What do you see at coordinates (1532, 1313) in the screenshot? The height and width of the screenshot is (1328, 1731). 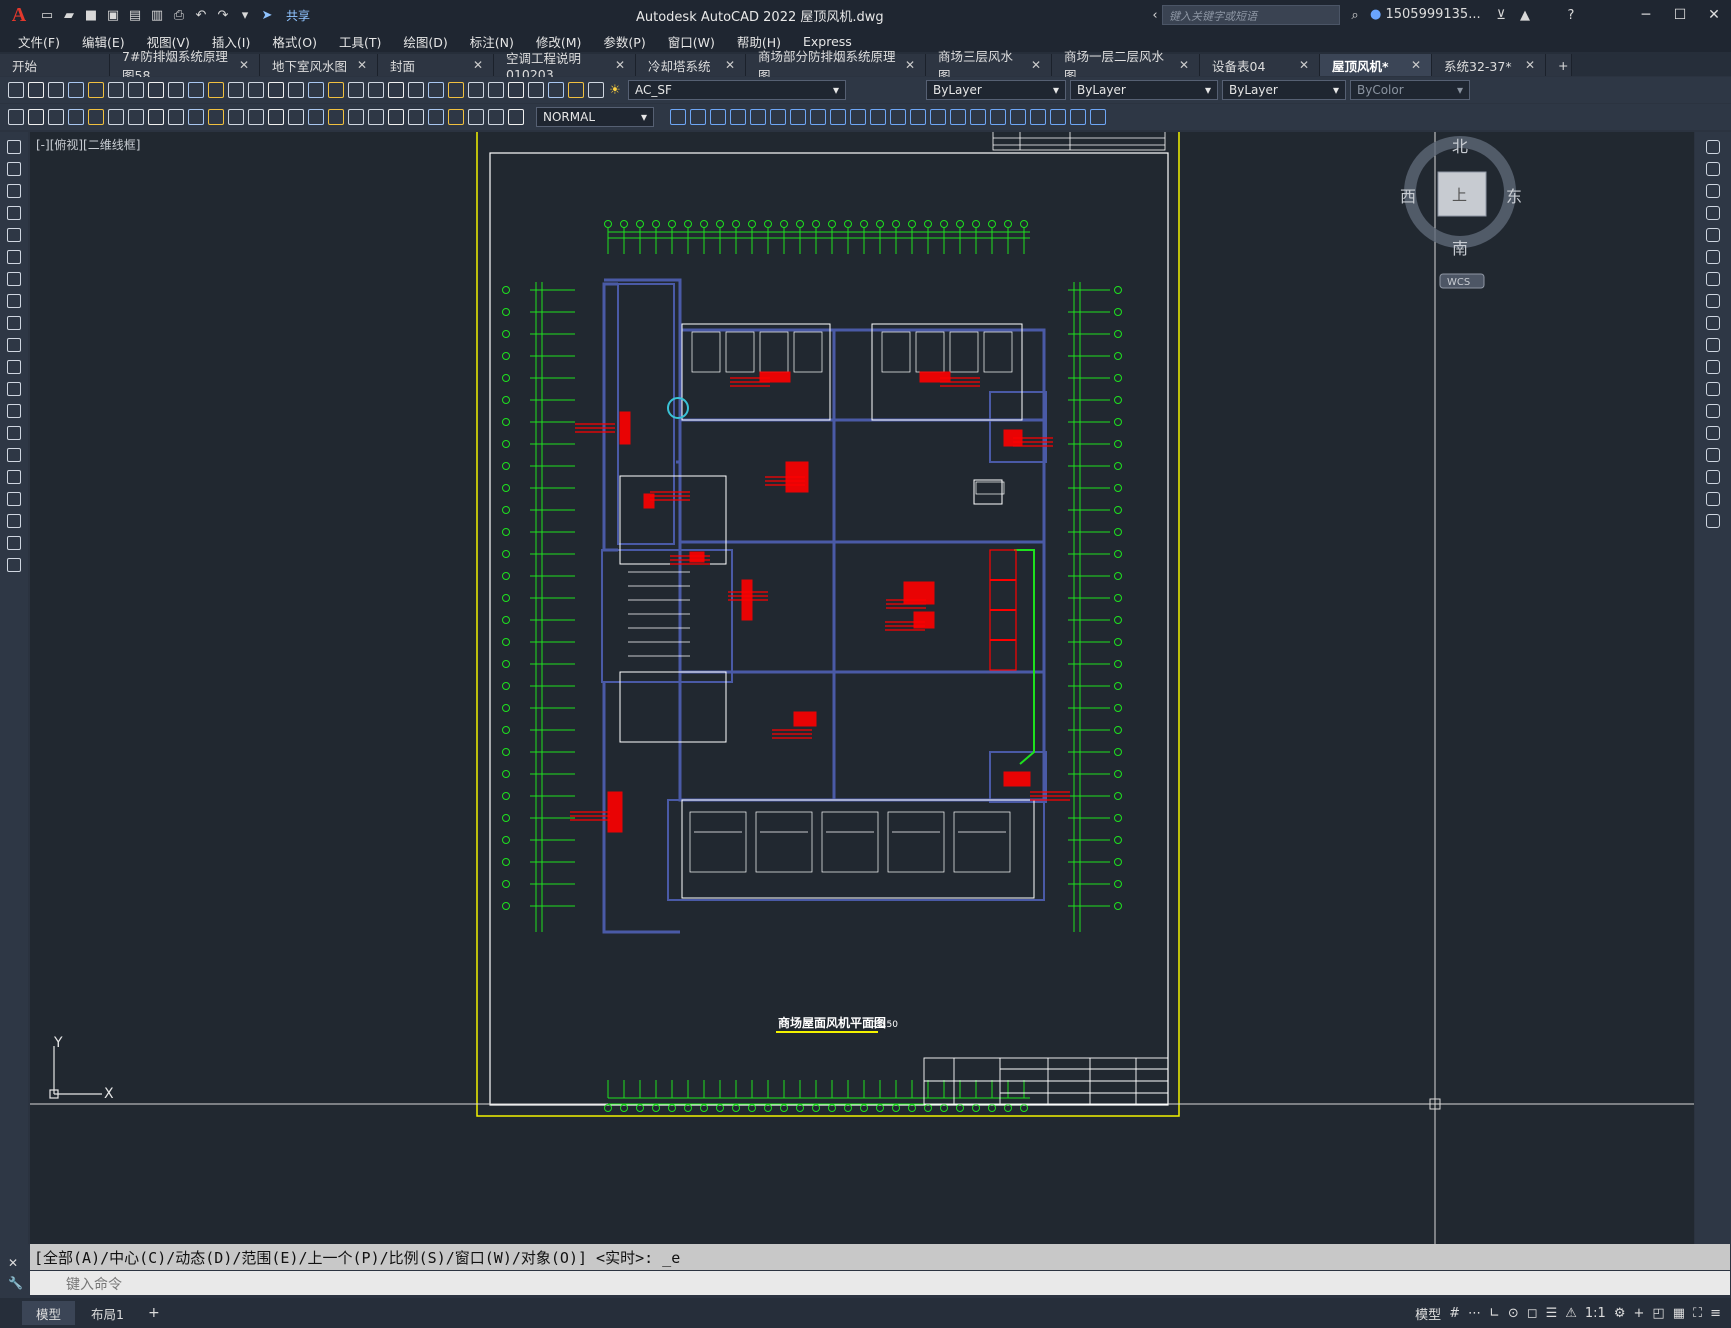 I see `osnap-icon: ◻` at bounding box center [1532, 1313].